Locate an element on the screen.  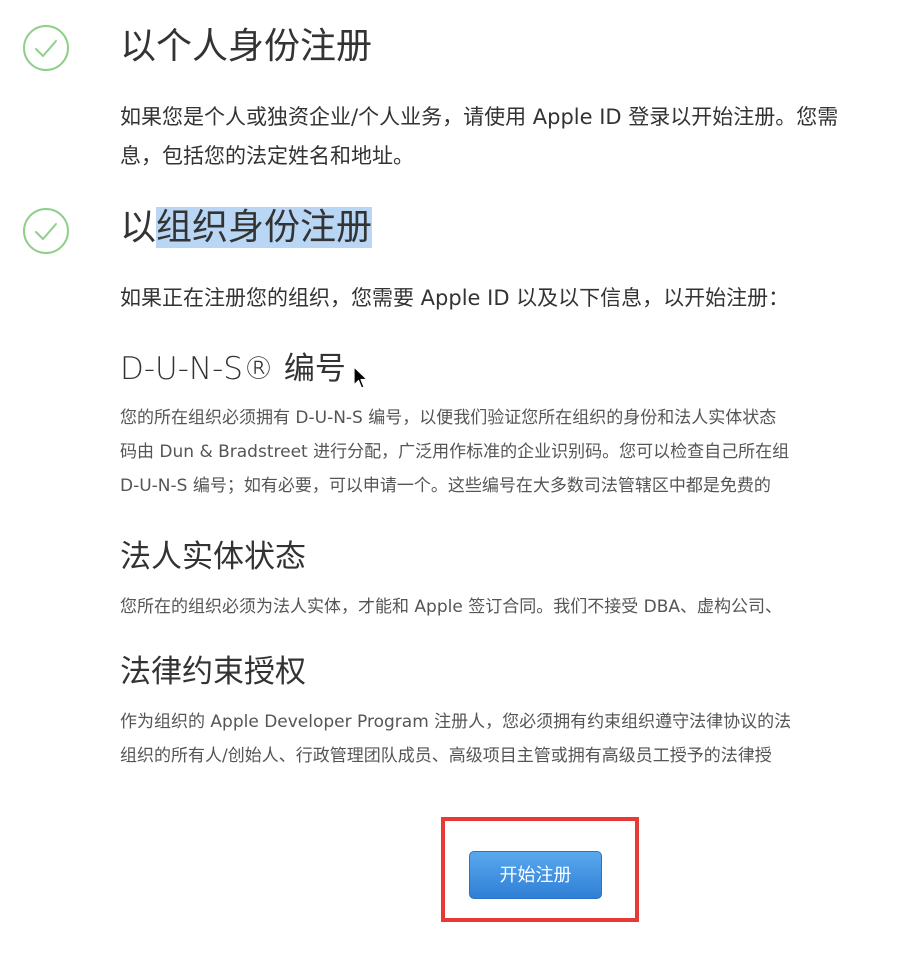
legal-authority-heading: 法律约束授权 is located at coordinates (213, 672).